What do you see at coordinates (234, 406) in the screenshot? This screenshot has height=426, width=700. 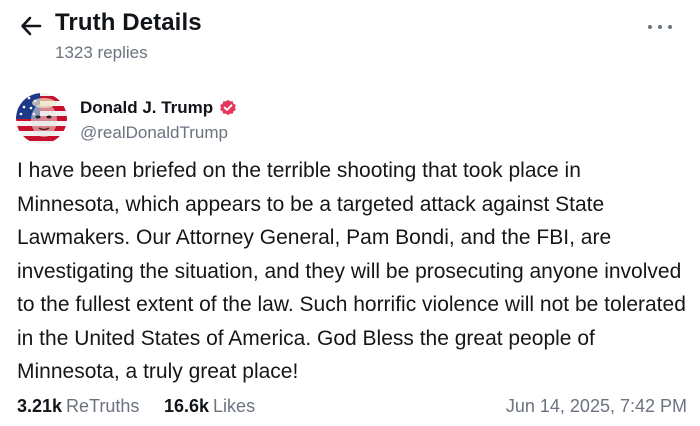 I see `likes-label: Likes` at bounding box center [234, 406].